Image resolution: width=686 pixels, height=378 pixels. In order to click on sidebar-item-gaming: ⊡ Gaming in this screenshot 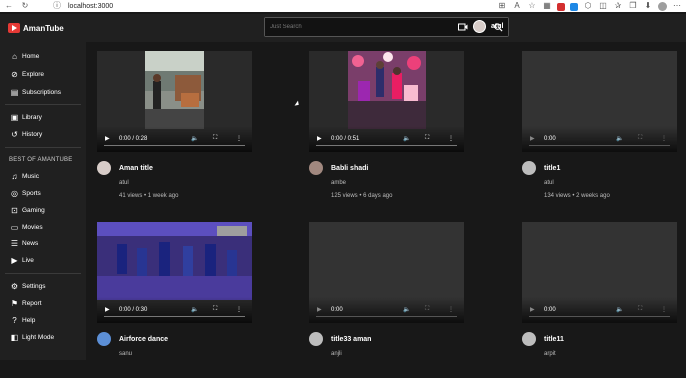, I will do `click(27, 210)`.